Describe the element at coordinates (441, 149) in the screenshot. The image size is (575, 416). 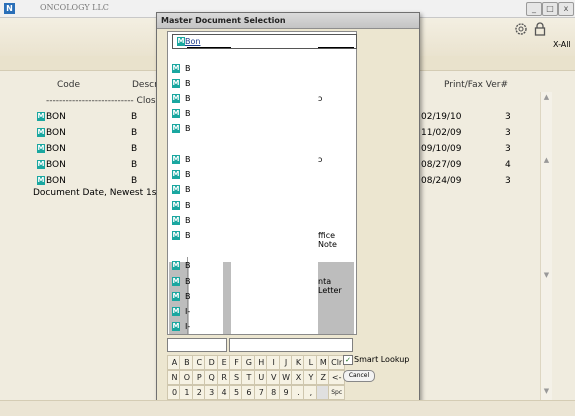
I see `row-date: 09/10/09` at that location.